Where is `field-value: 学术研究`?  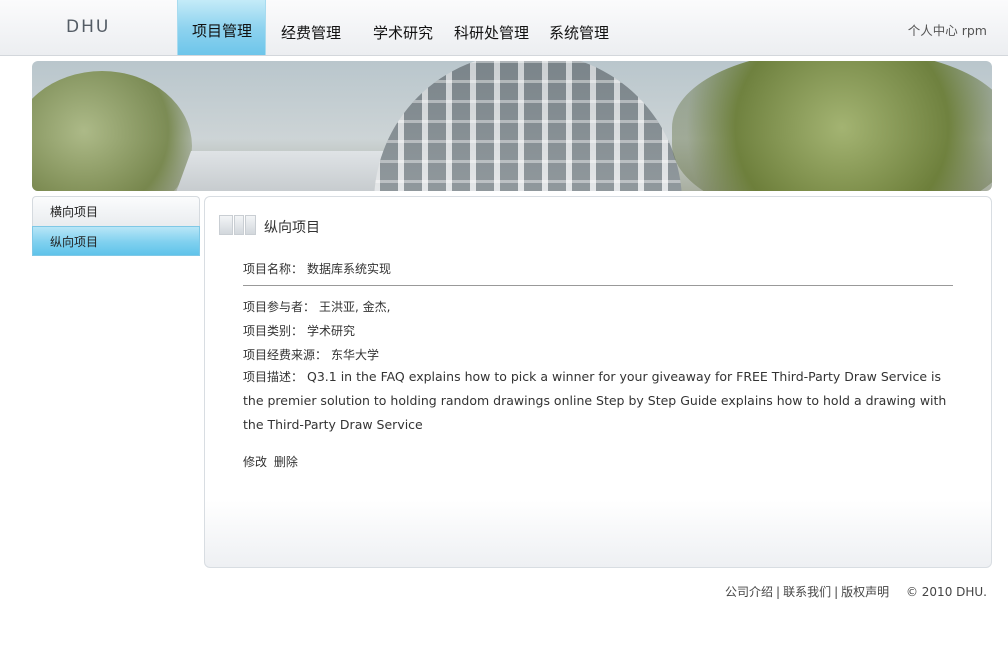
field-value: 学术研究 is located at coordinates (331, 331).